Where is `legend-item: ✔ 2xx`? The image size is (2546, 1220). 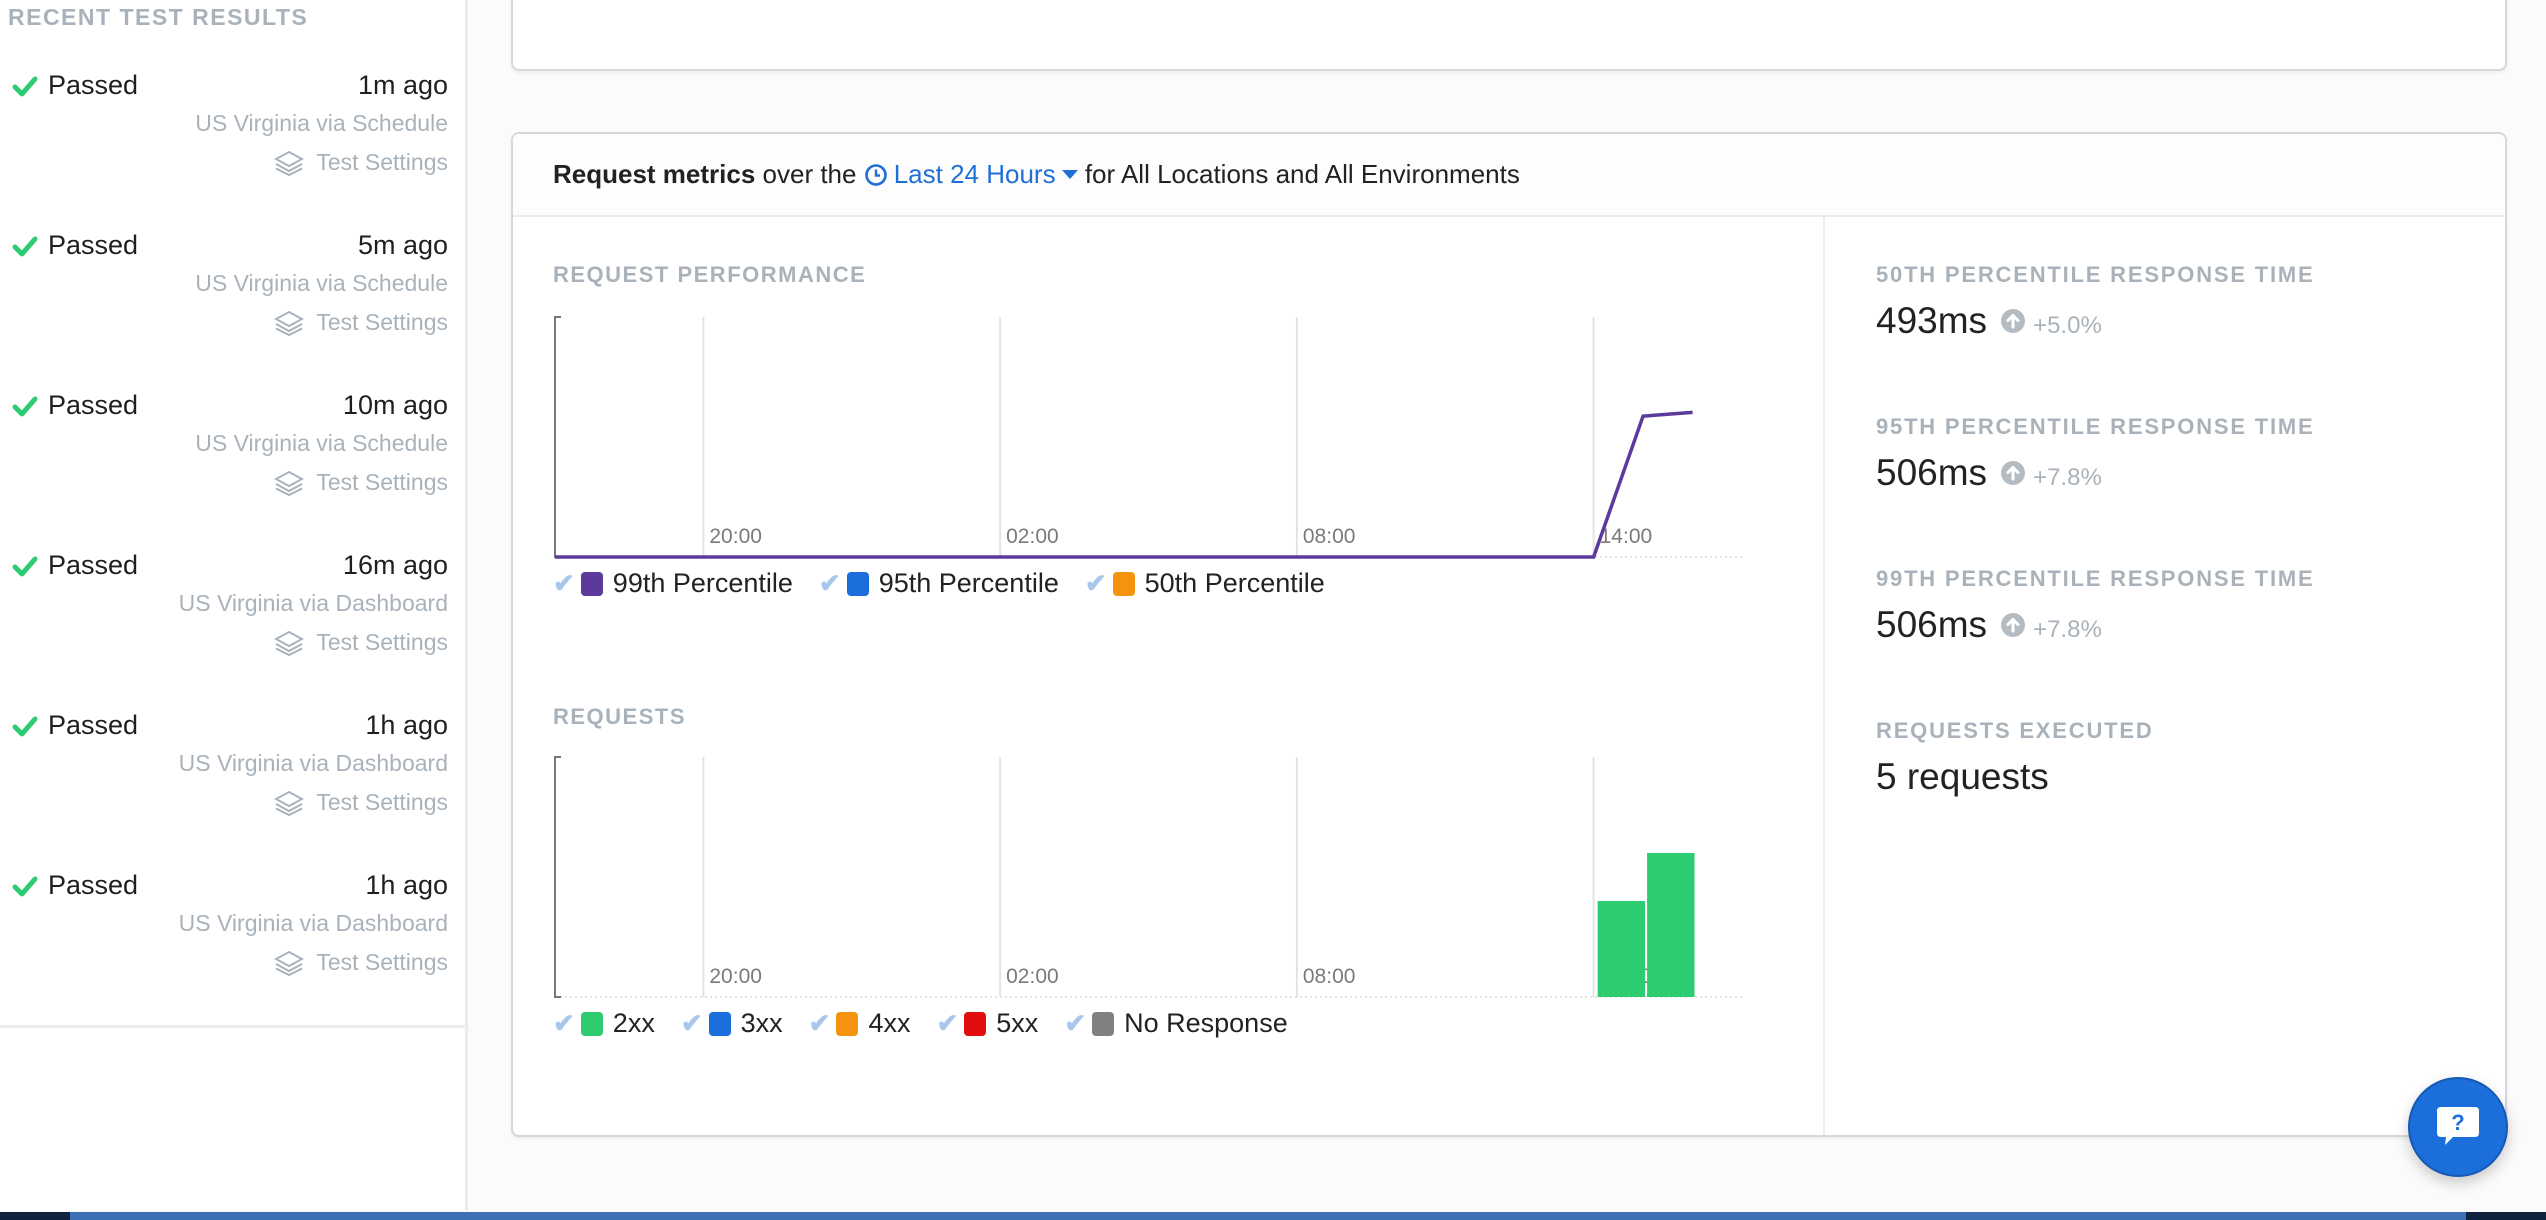
legend-item: ✔ 2xx is located at coordinates (604, 1023).